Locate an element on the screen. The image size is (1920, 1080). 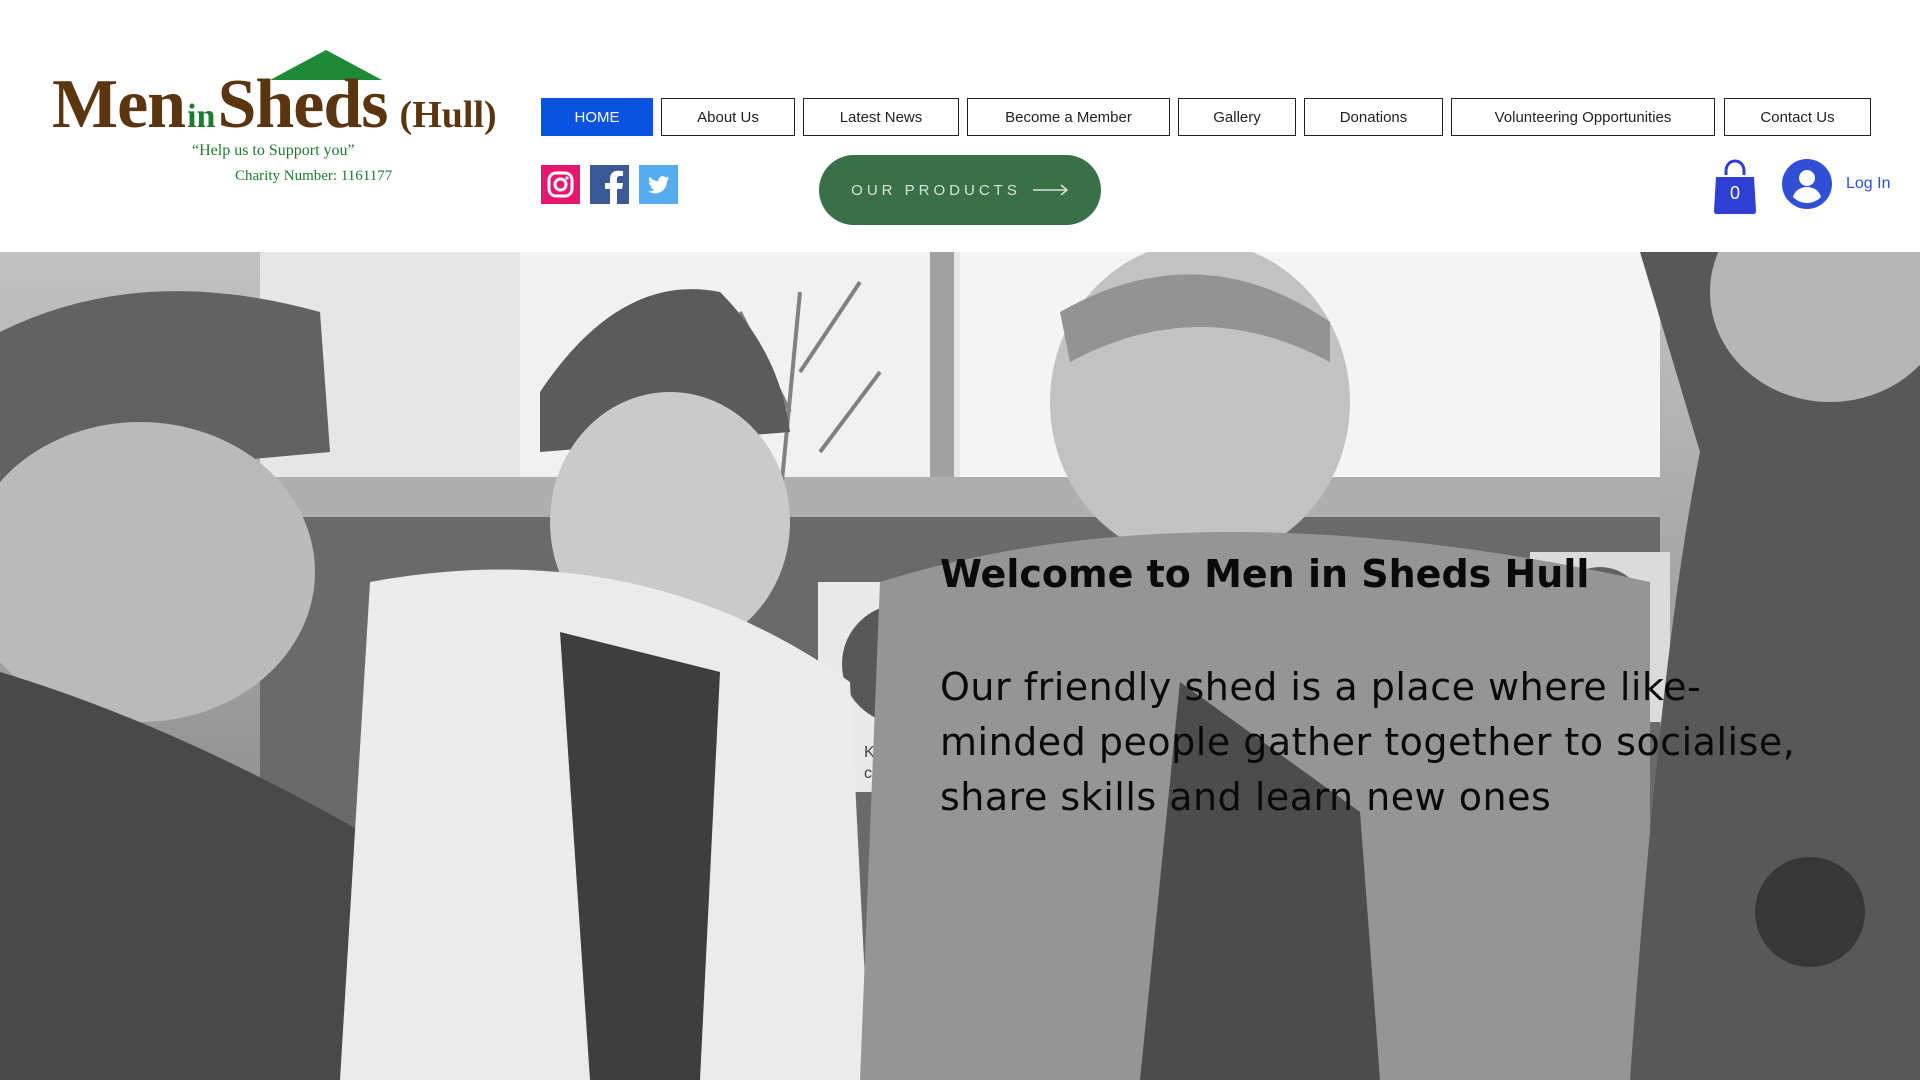
nav-donations: Donations is located at coordinates (1373, 117).